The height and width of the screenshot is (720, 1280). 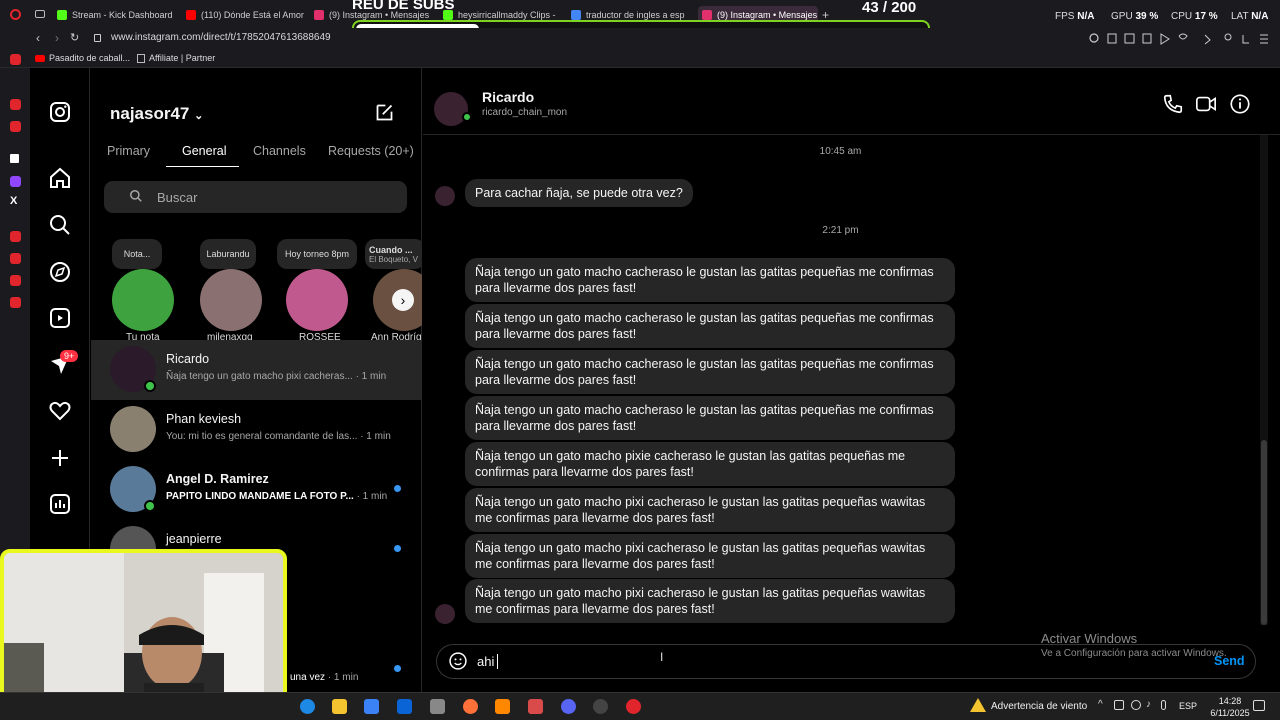 I want to click on toolbar-icons, so click(x=1180, y=39).